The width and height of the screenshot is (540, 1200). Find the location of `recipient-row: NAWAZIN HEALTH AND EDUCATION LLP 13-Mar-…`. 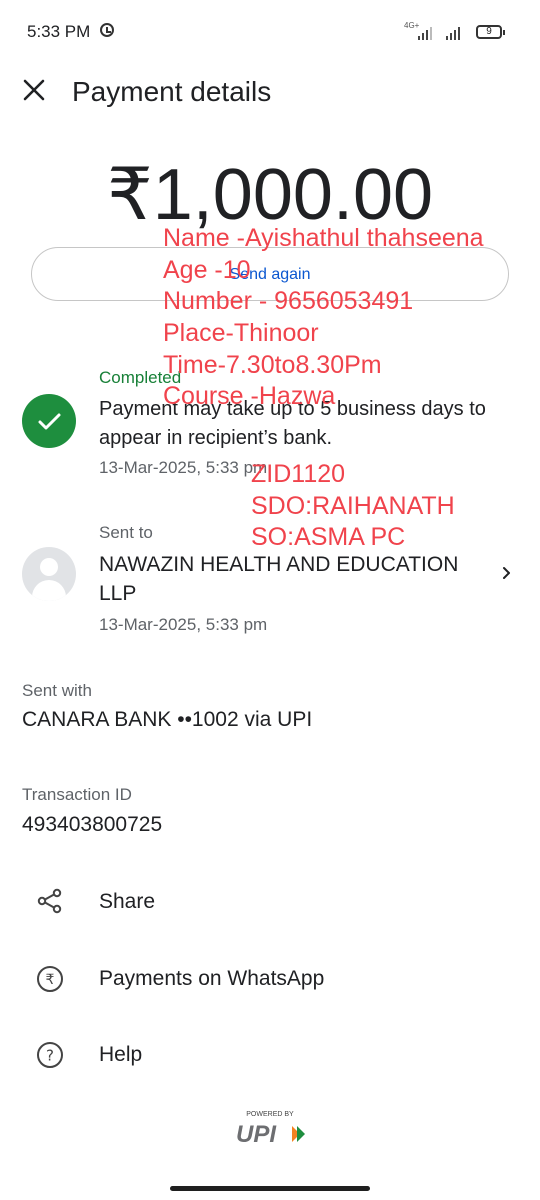

recipient-row: NAWAZIN HEALTH AND EDUCATION LLP 13-Mar-… is located at coordinates (296, 594).